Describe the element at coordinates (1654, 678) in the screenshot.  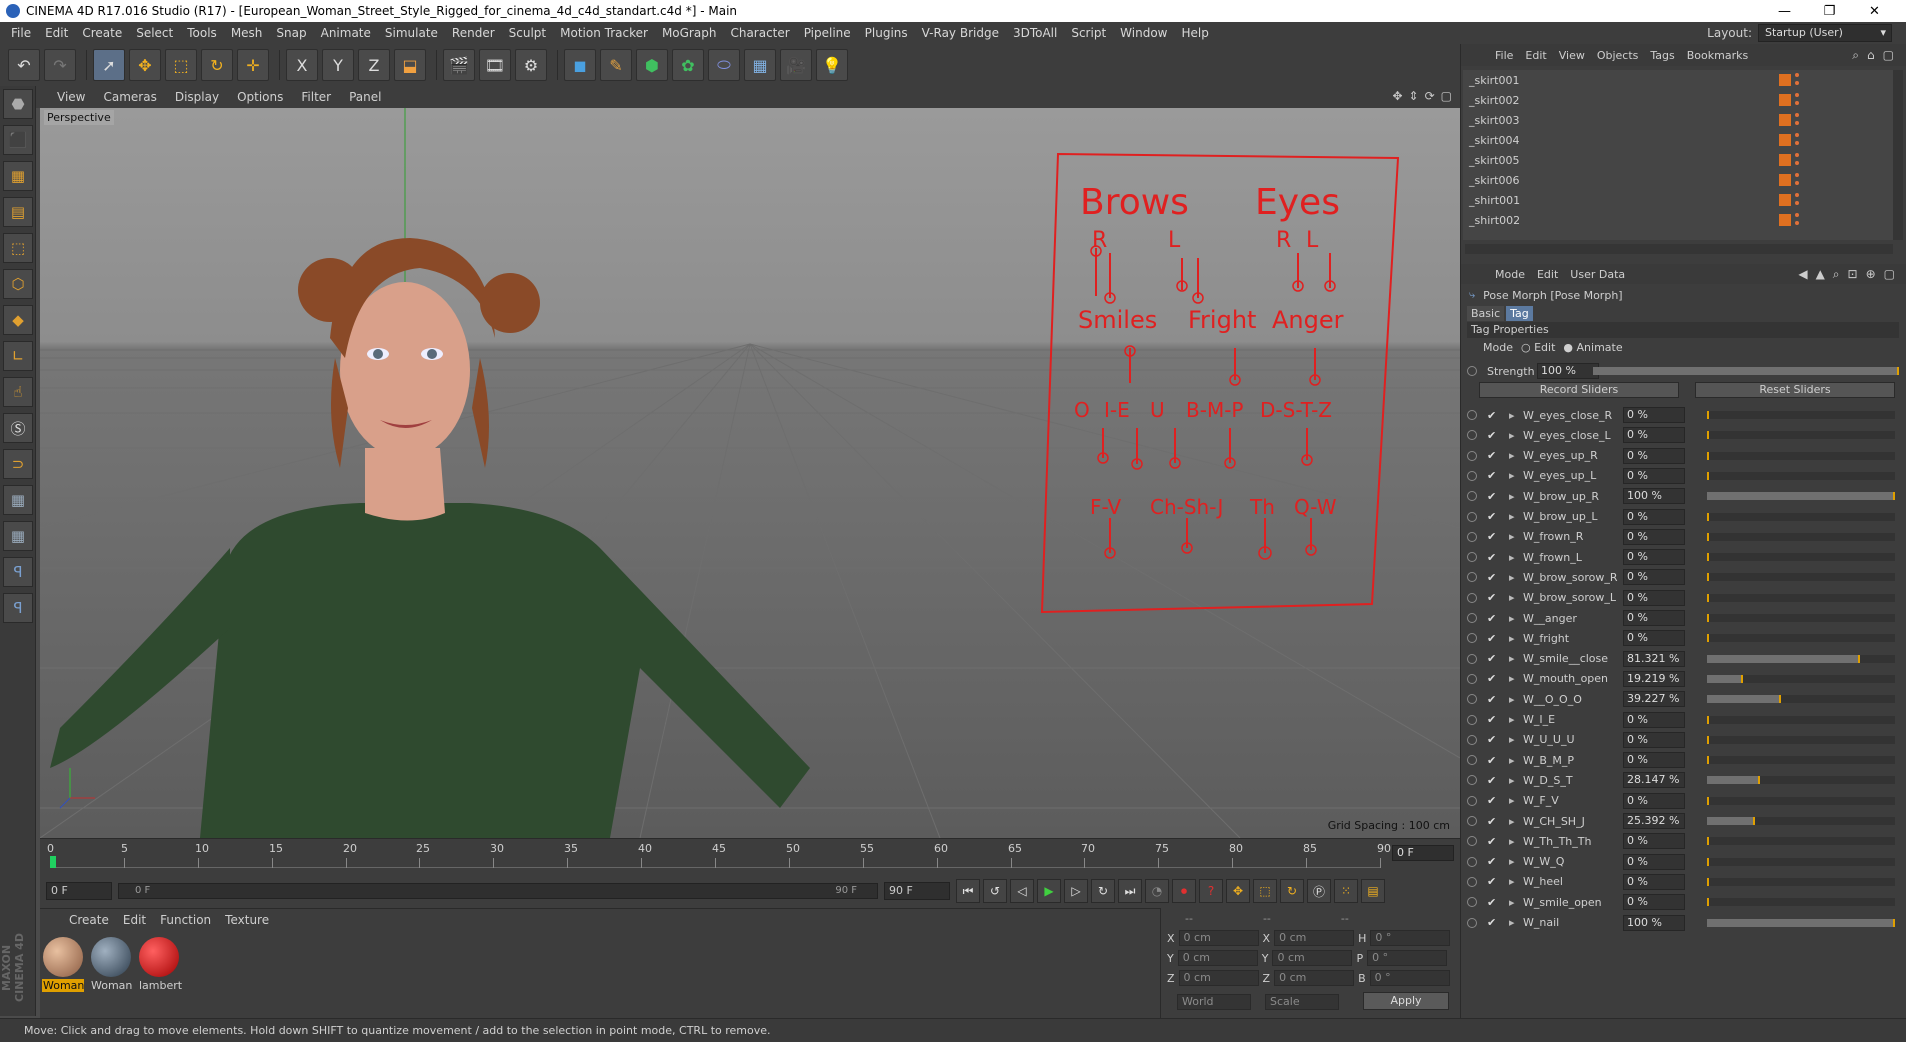
I see `morph-slider-value: 19.219 %` at that location.